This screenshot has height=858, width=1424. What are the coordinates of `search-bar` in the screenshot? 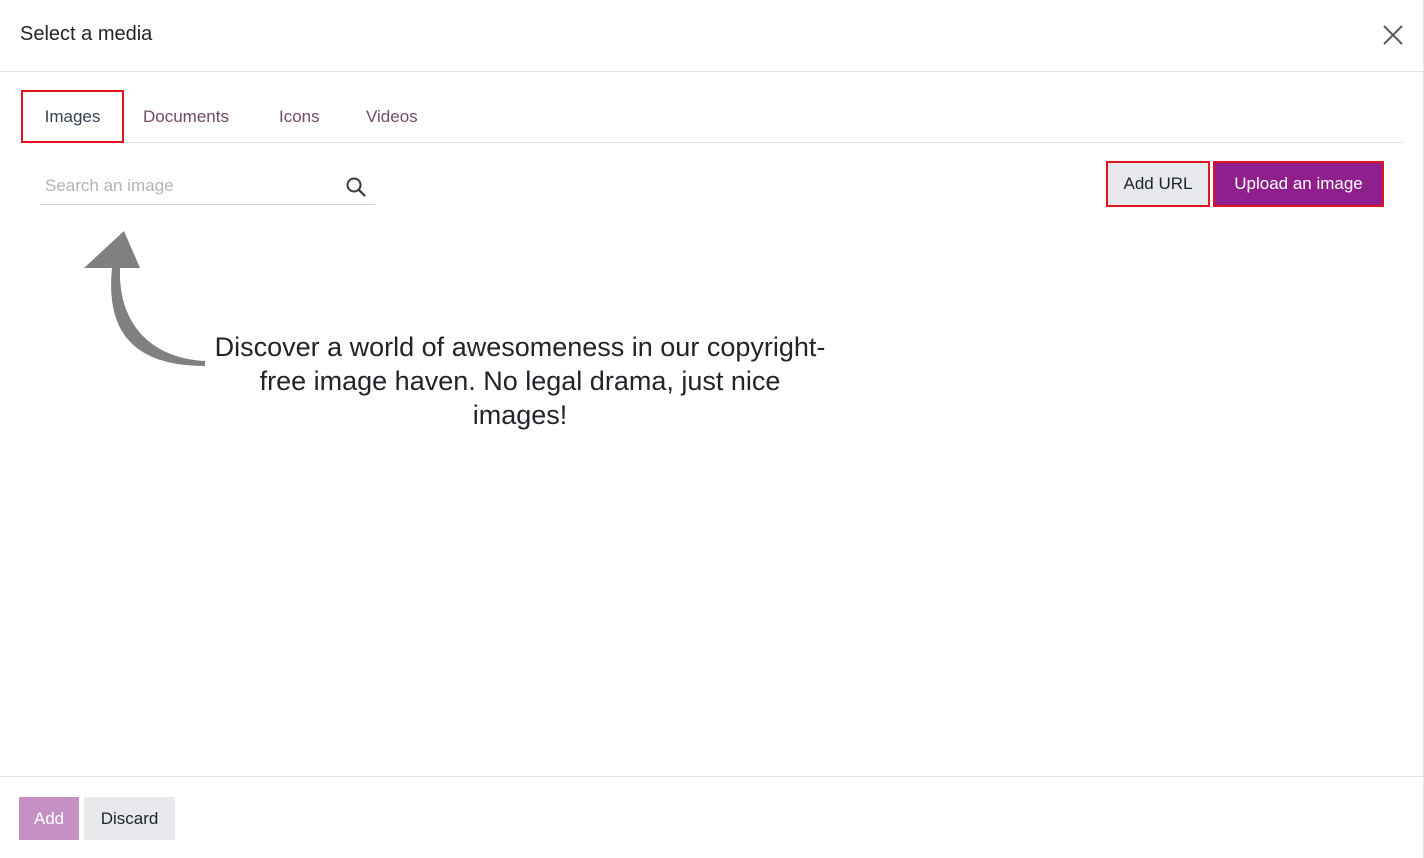 It's located at (207, 186).